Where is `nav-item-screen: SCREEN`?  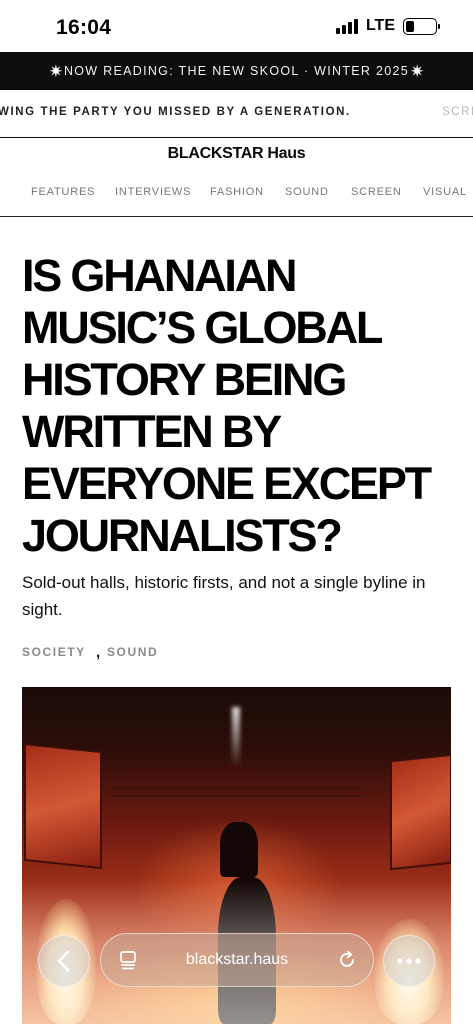 nav-item-screen: SCREEN is located at coordinates (376, 192).